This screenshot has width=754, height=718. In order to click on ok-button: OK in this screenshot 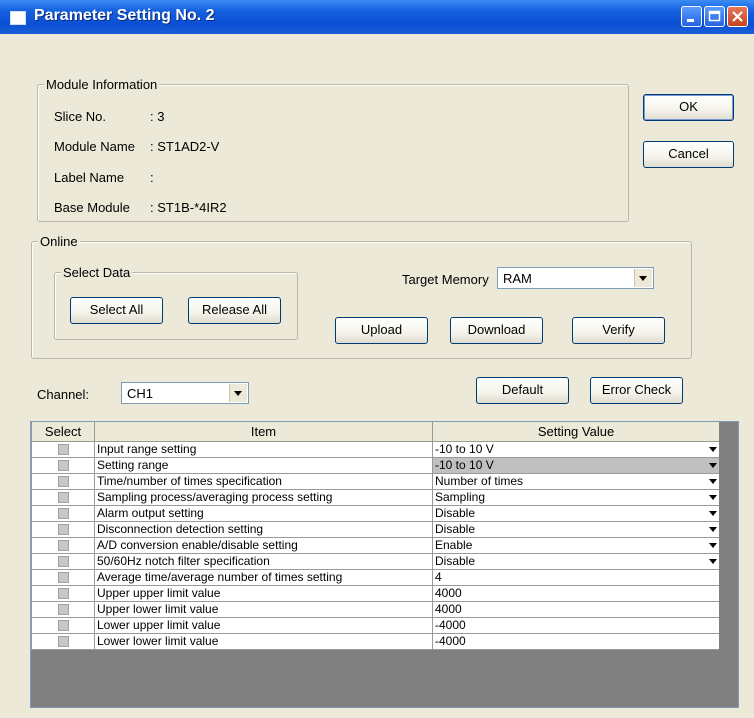, I will do `click(688, 107)`.